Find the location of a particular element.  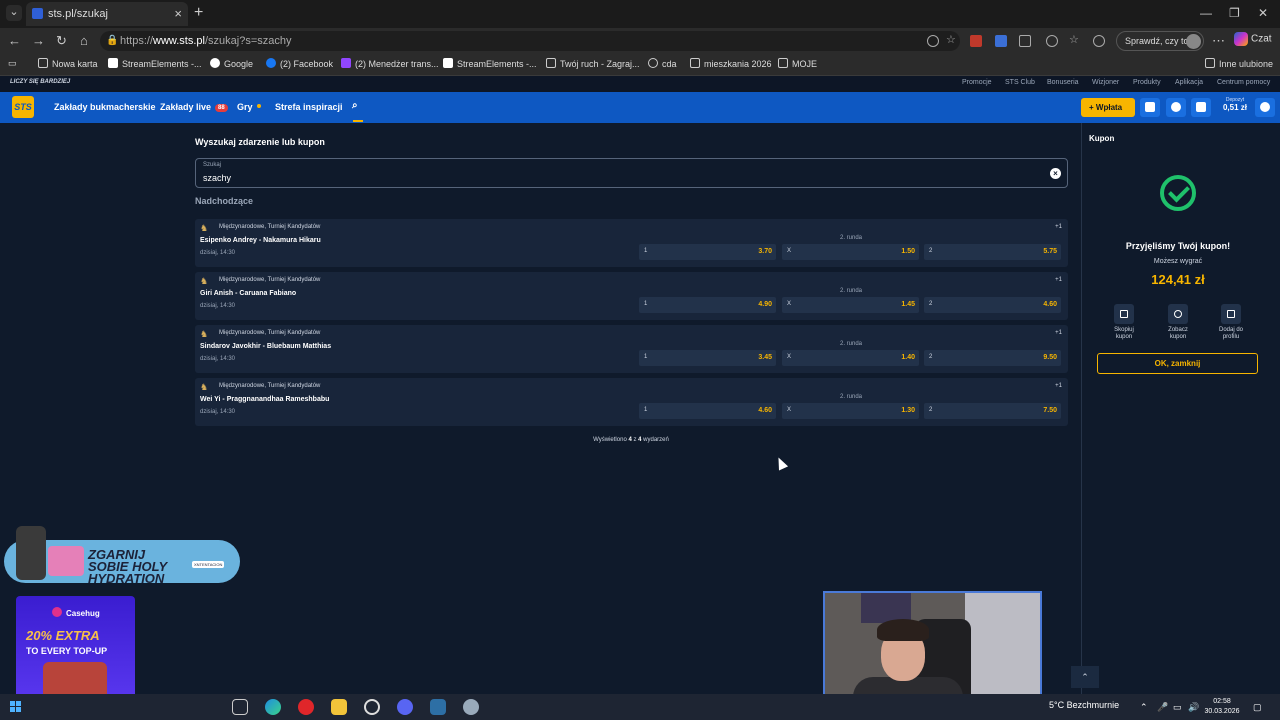

odds-button: 1 4.60 is located at coordinates (707, 411).